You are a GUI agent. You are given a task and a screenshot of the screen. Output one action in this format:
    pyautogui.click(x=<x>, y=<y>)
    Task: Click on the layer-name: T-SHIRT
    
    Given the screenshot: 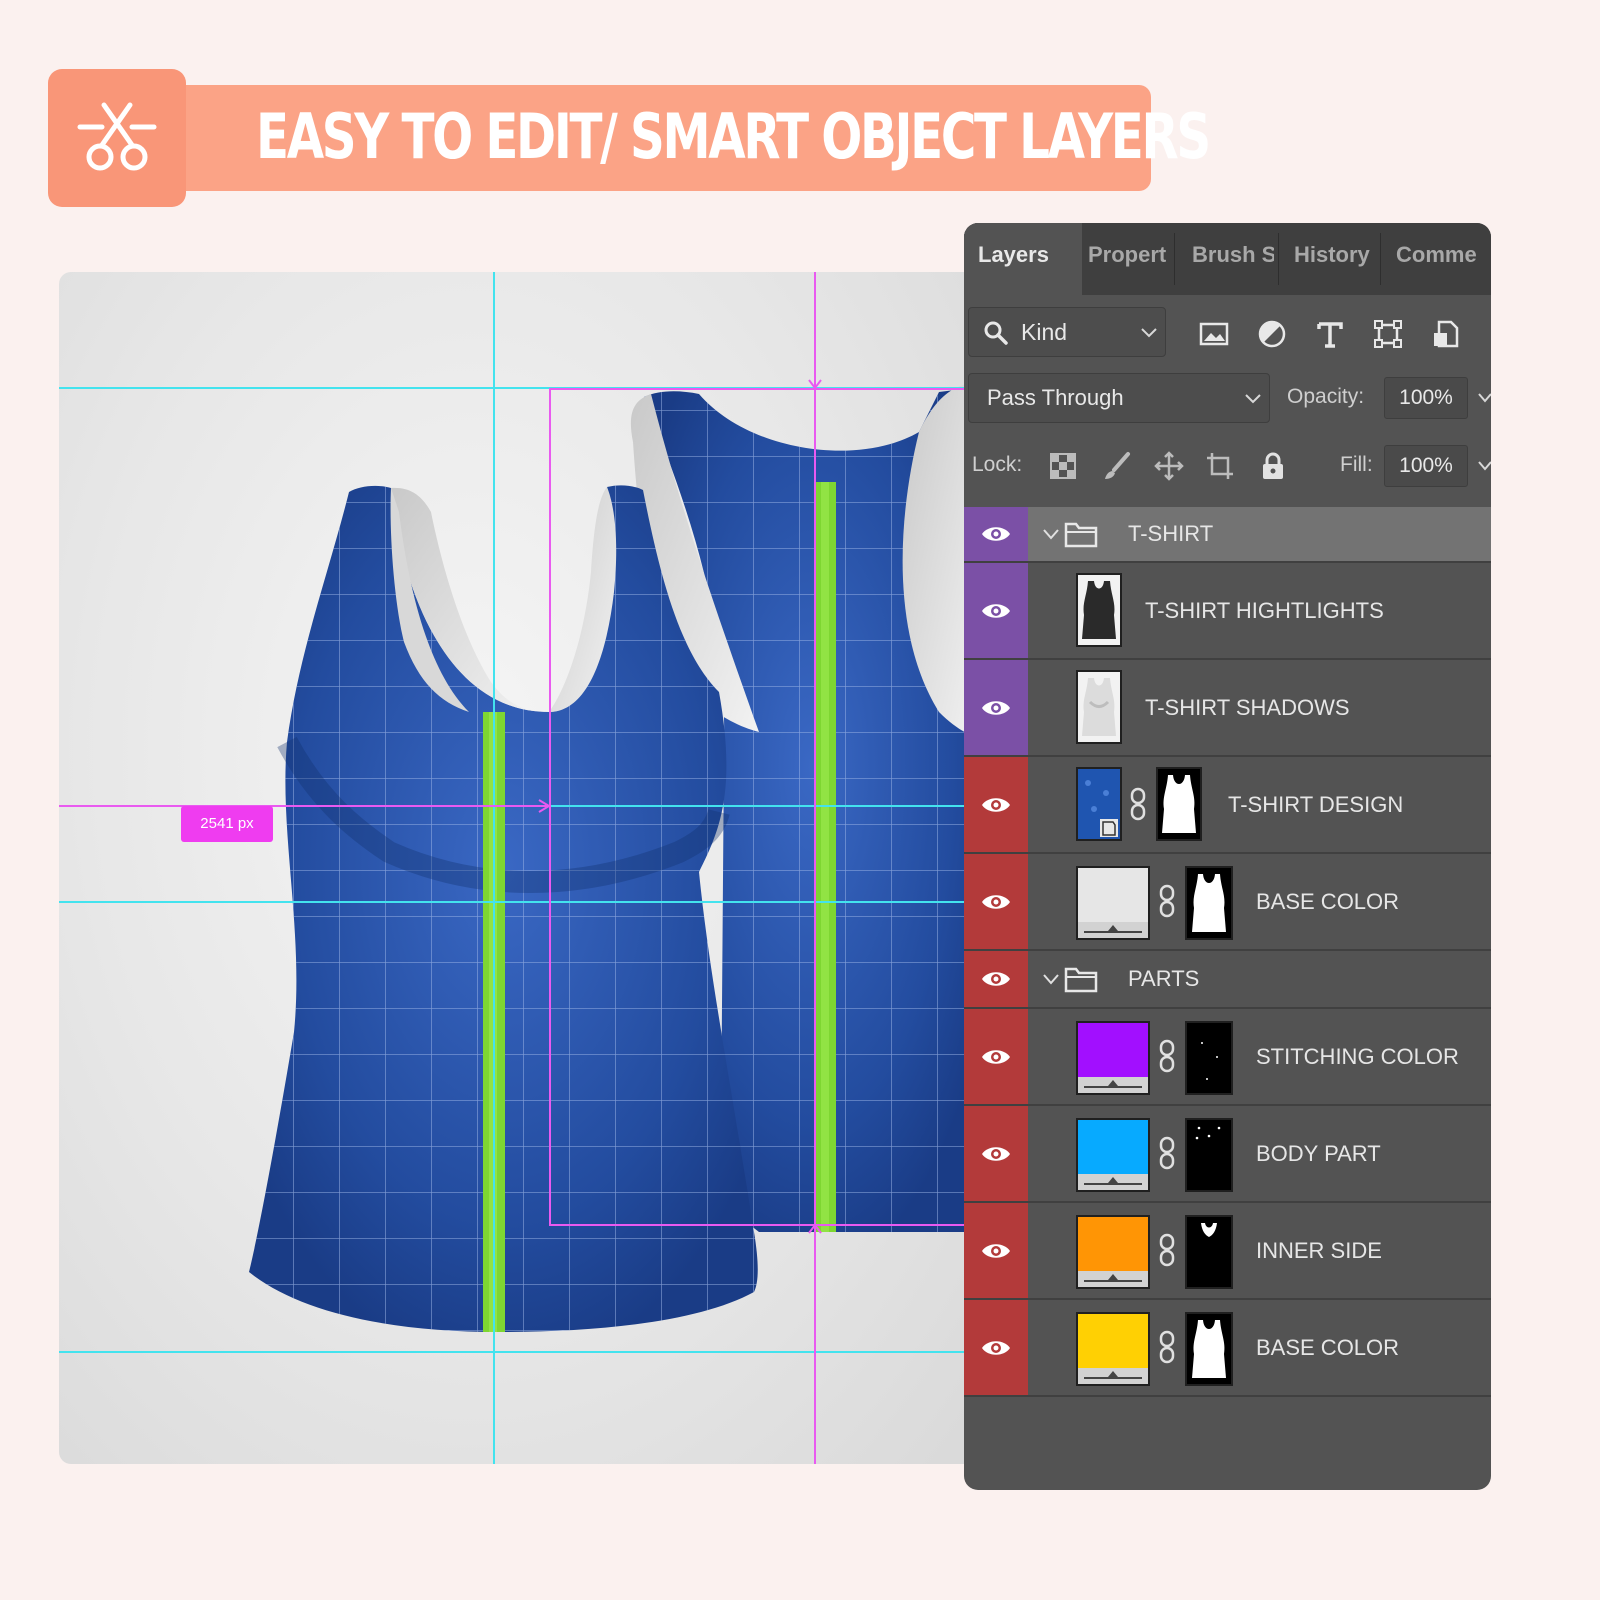 What is the action you would take?
    pyautogui.click(x=1171, y=533)
    